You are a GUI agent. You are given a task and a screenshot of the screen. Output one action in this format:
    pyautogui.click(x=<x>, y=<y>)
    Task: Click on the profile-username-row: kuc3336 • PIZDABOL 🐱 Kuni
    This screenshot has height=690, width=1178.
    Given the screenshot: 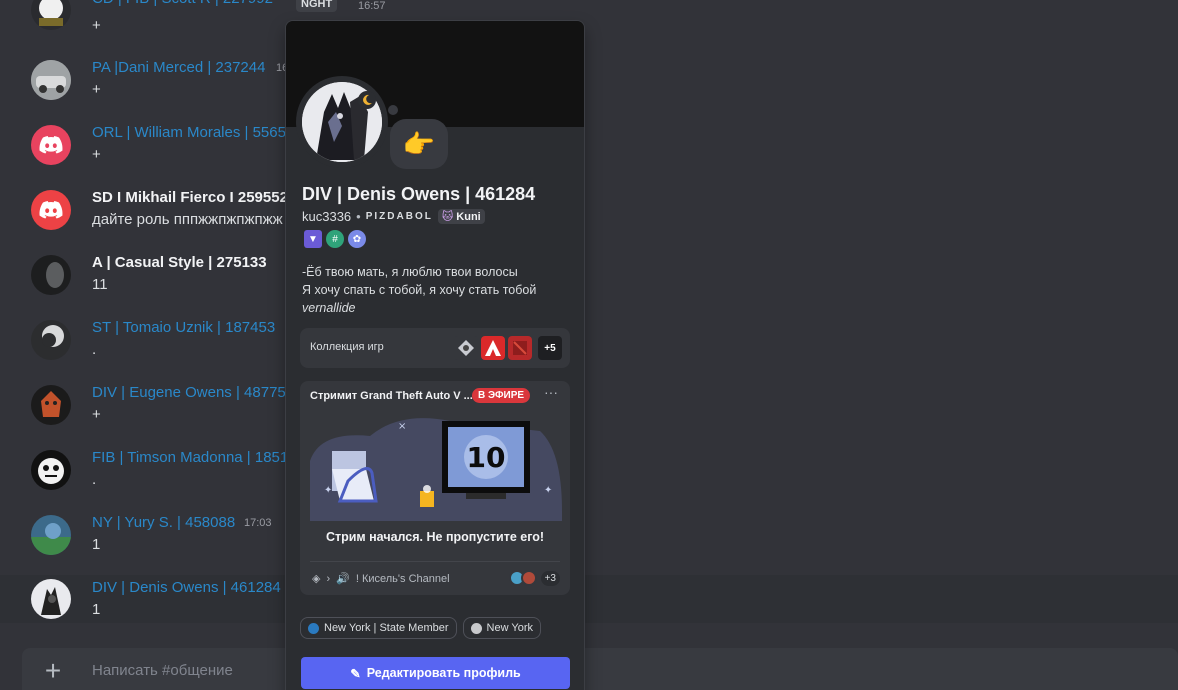 What is the action you would take?
    pyautogui.click(x=393, y=216)
    